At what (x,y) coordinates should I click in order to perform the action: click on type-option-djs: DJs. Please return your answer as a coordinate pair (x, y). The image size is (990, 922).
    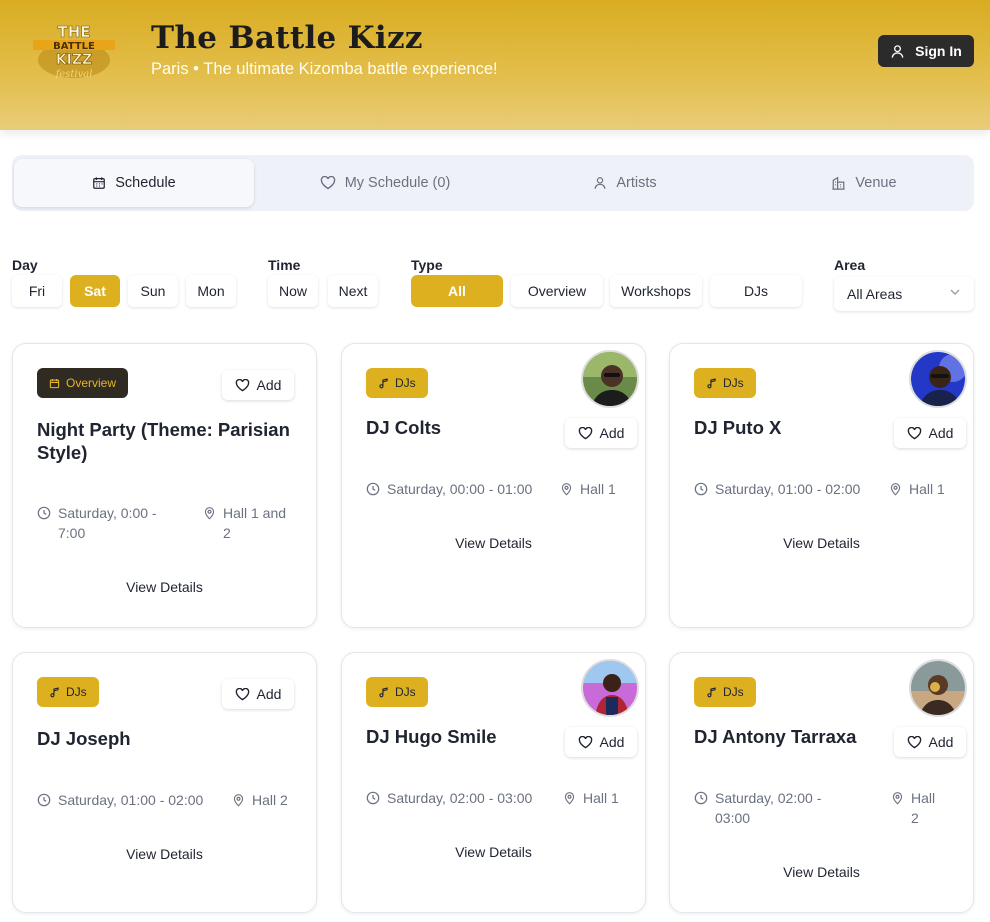
    Looking at the image, I should click on (756, 291).